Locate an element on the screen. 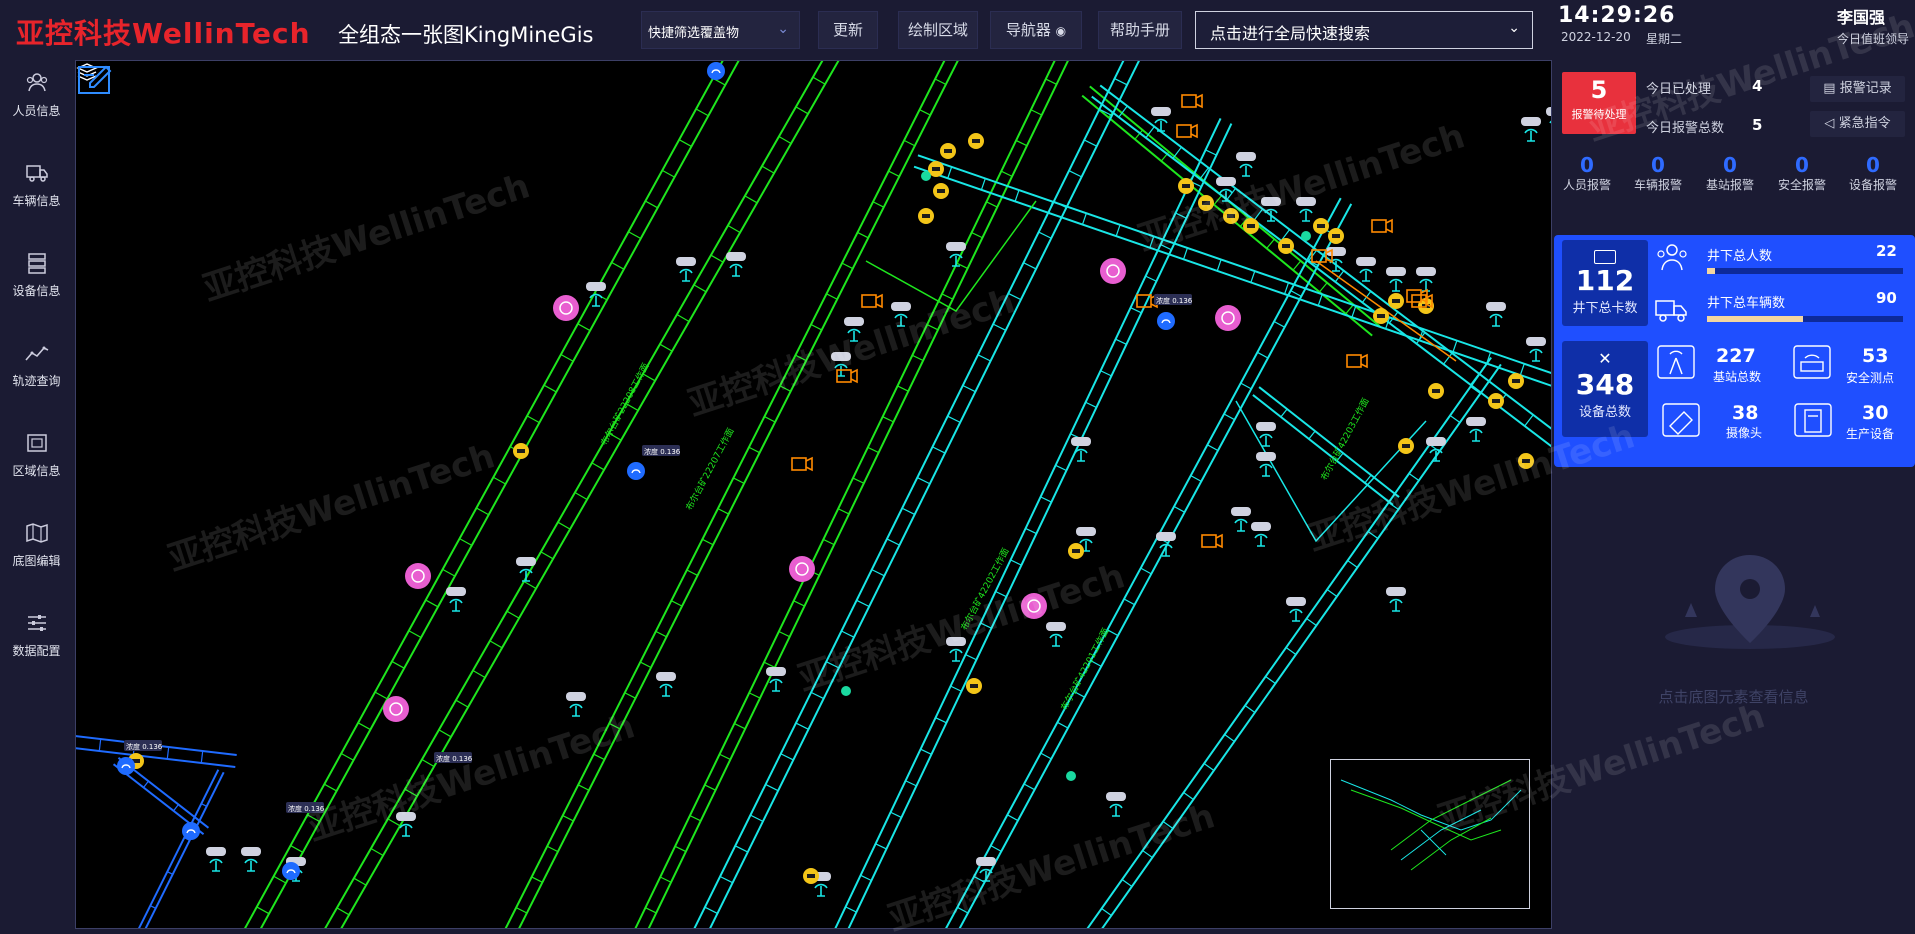  sidebar-item-data-config: 数据配置 is located at coordinates (36, 640).